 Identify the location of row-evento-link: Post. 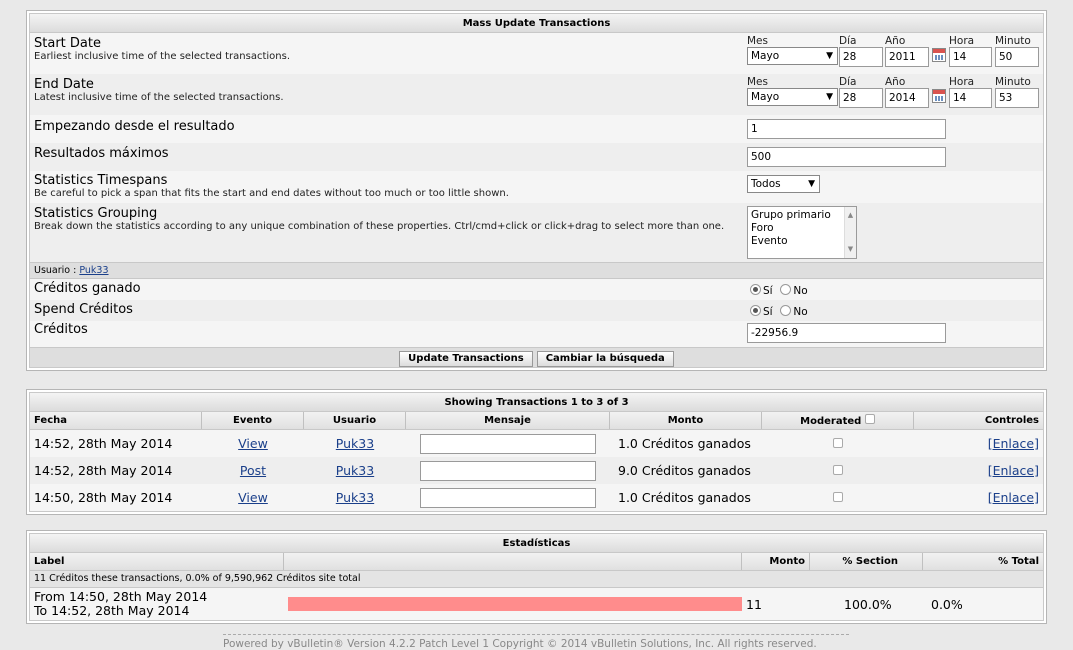
(253, 470).